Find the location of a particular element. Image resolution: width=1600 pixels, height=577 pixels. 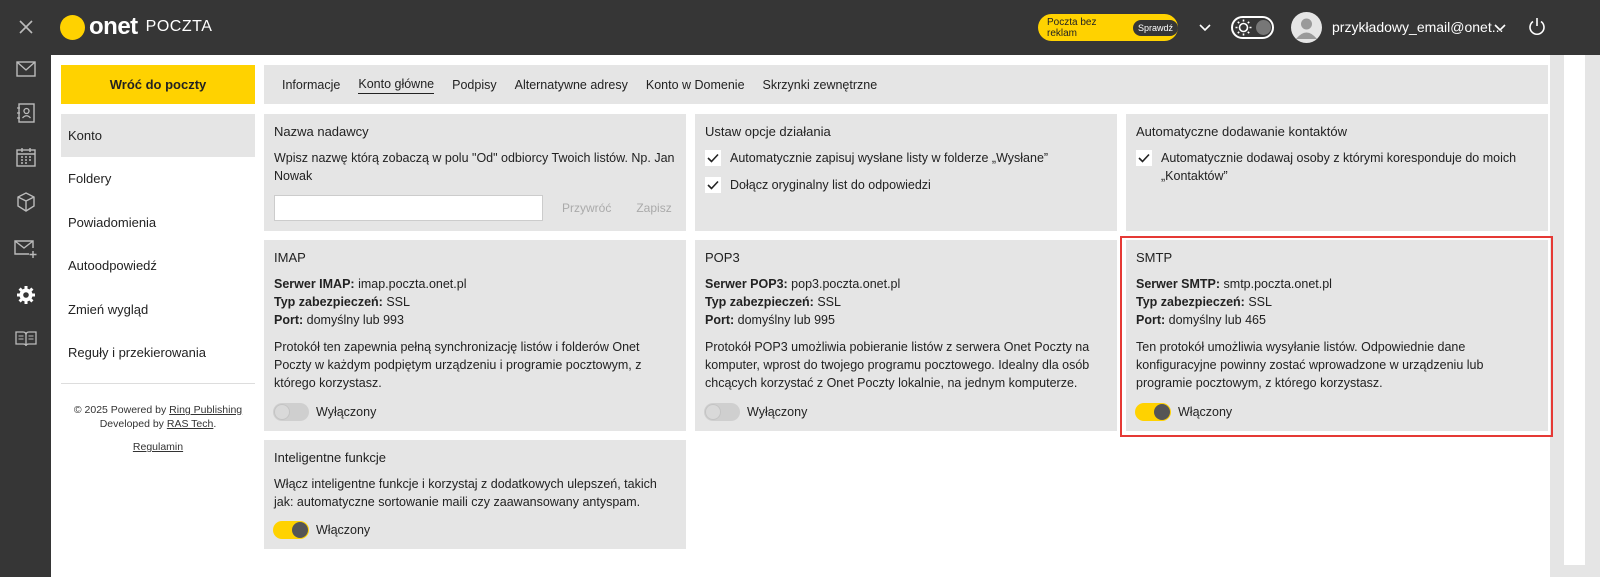

adfree-label: Poczta bez reklam is located at coordinates (1072, 27).